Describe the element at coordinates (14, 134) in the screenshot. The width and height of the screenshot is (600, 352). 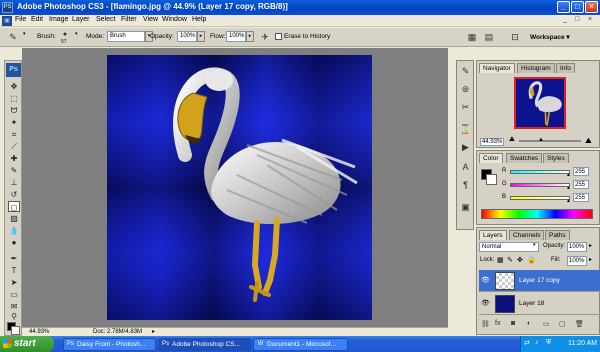
I see `crop-tool-icon: ⌗` at that location.